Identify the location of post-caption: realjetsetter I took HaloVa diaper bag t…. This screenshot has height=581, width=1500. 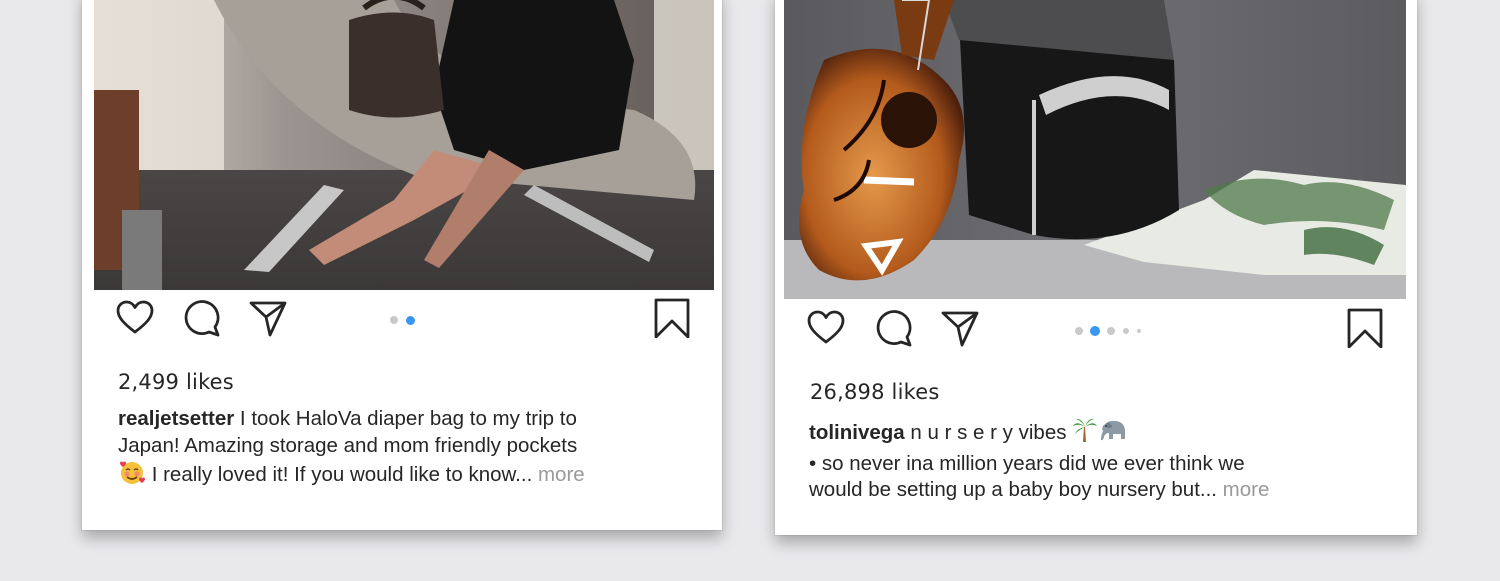
(408, 449).